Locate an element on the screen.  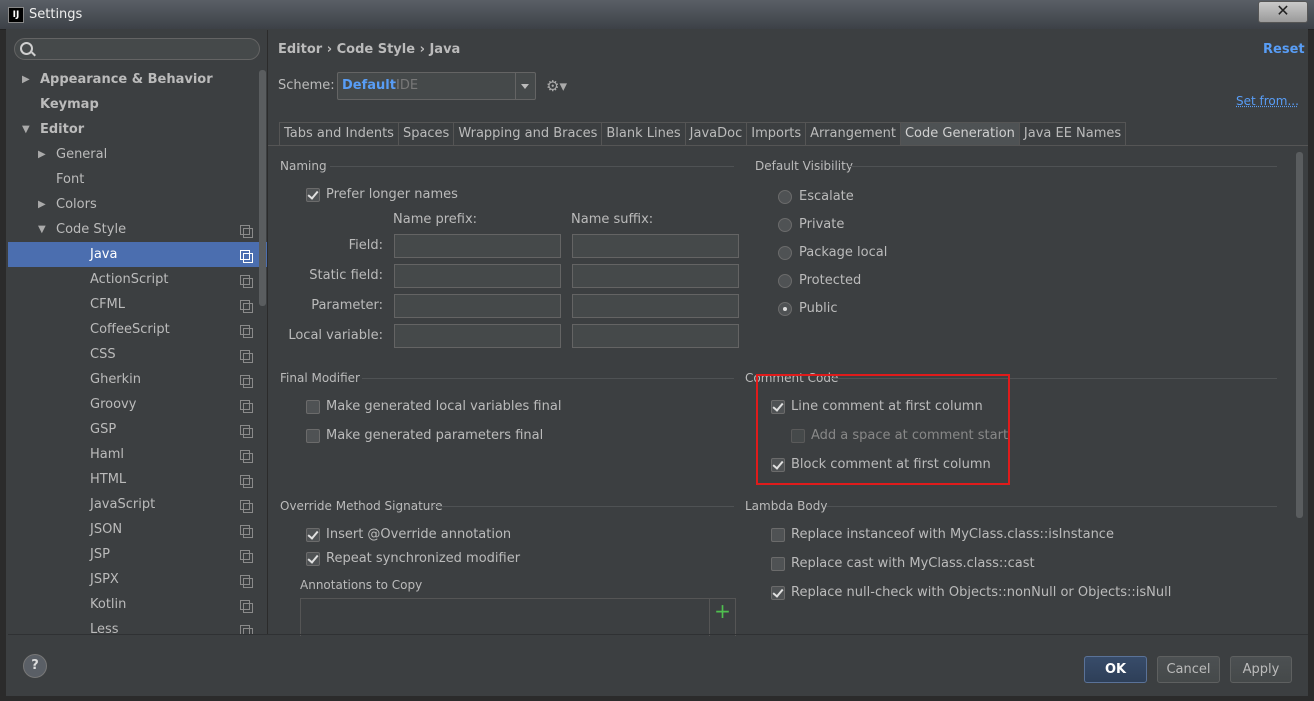
tree-item: ▶ Colors is located at coordinates (137, 204).